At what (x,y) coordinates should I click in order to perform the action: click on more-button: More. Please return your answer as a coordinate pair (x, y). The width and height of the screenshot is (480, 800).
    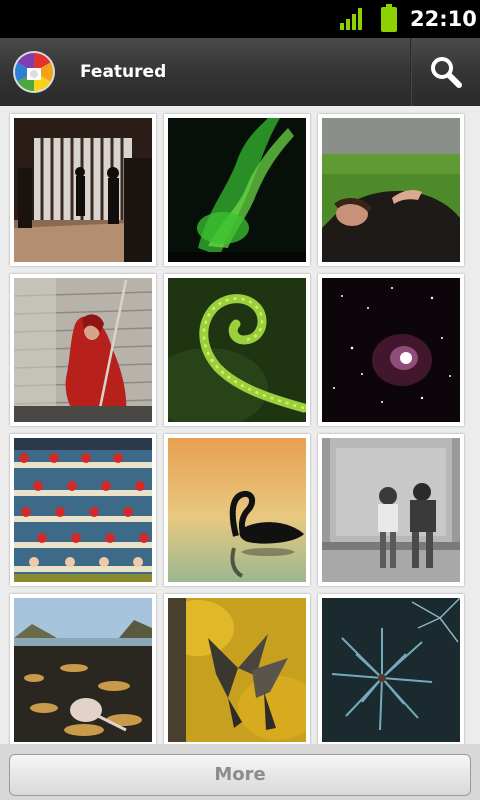
    Looking at the image, I should click on (240, 775).